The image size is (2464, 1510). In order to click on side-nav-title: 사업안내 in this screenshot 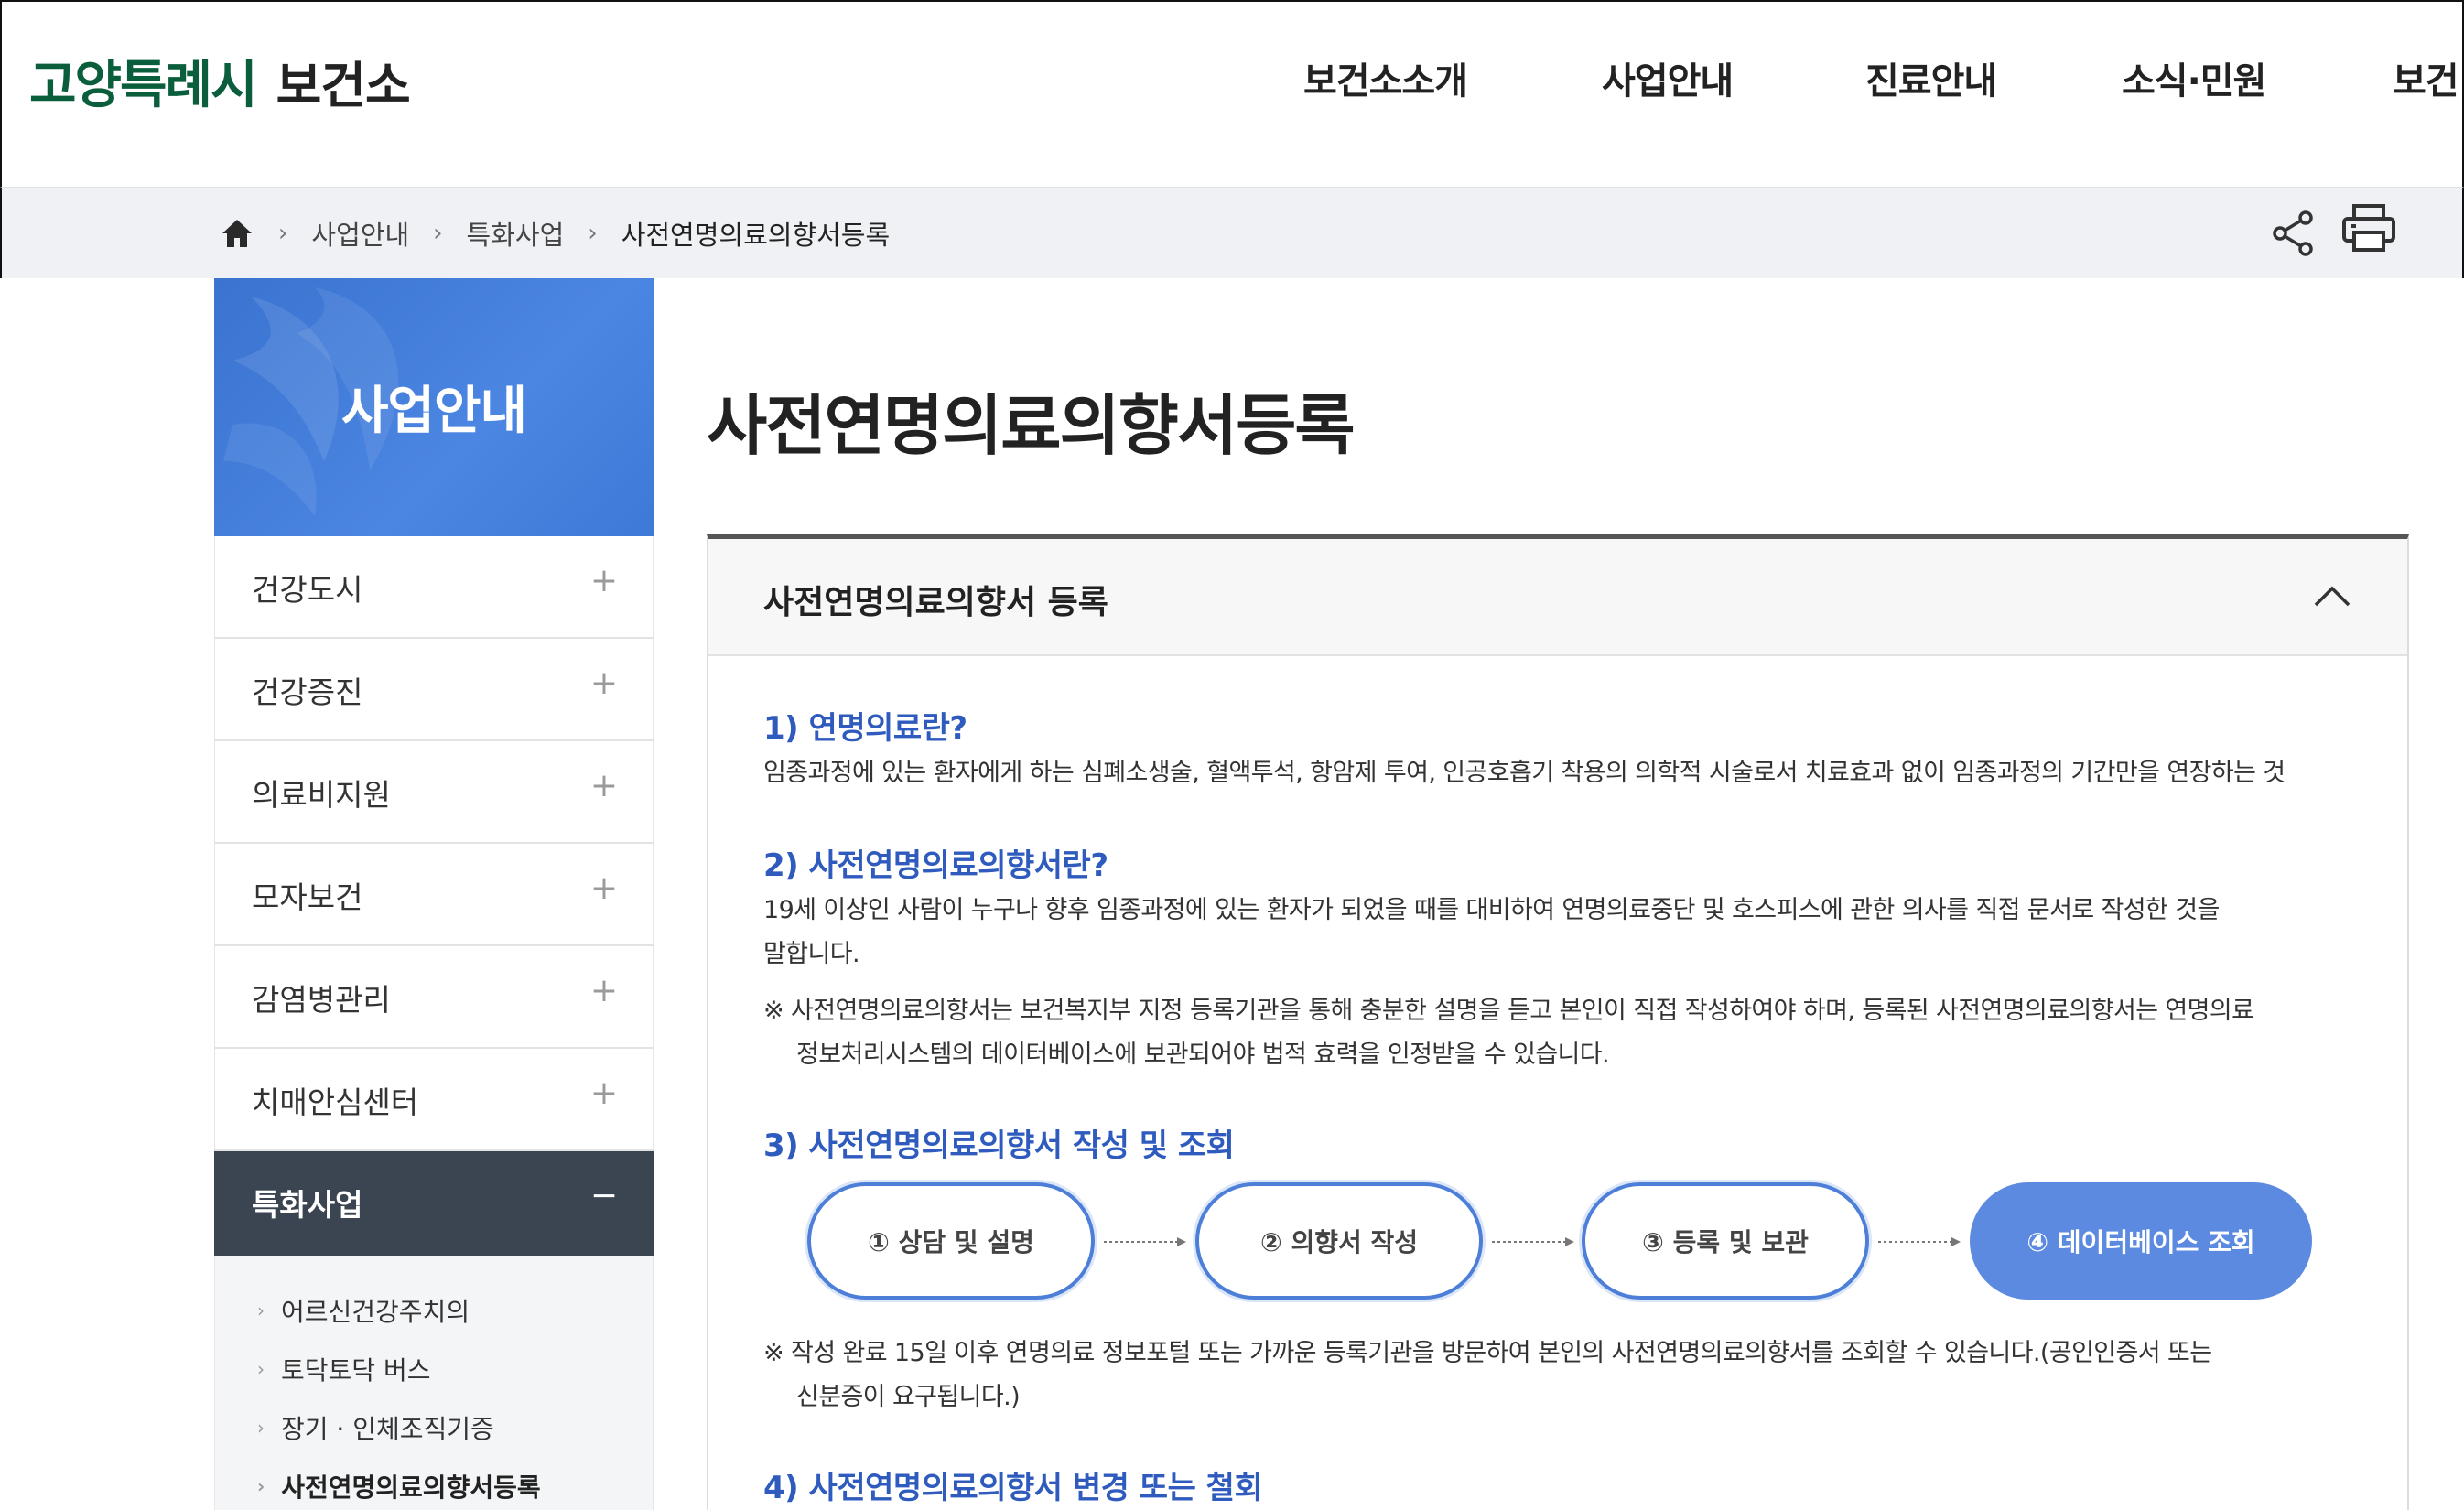, I will do `click(433, 411)`.